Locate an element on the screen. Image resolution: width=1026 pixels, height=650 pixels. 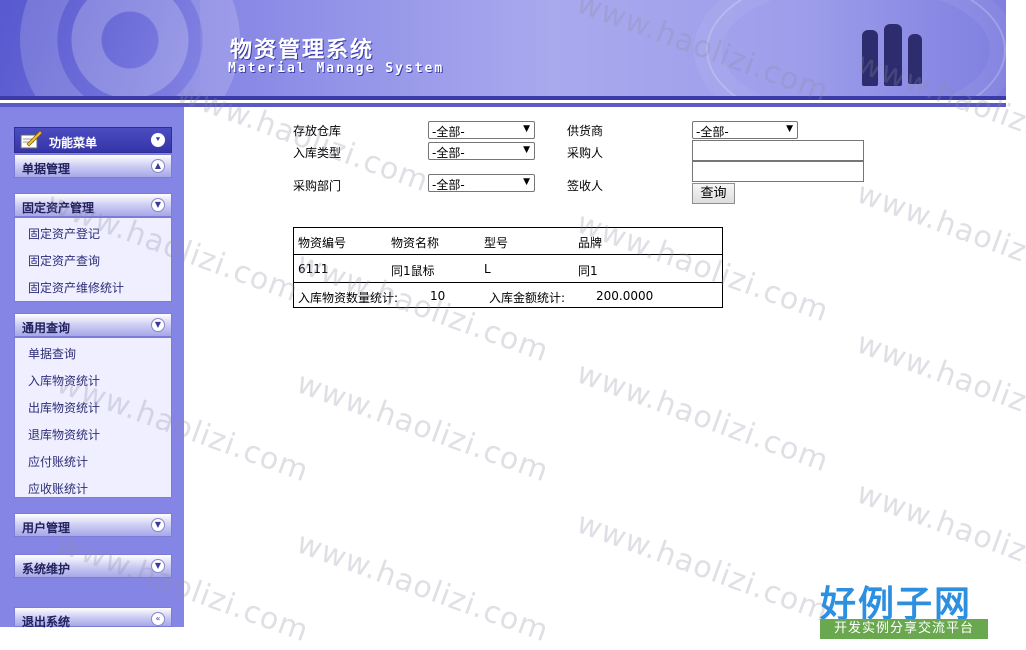
receiver-label: 签收人 is located at coordinates (585, 186).